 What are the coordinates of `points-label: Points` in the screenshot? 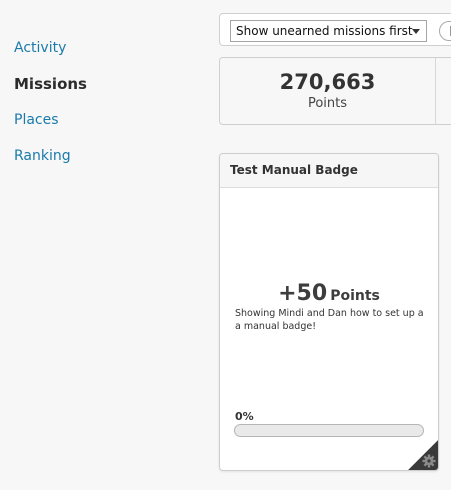 It's located at (327, 103).